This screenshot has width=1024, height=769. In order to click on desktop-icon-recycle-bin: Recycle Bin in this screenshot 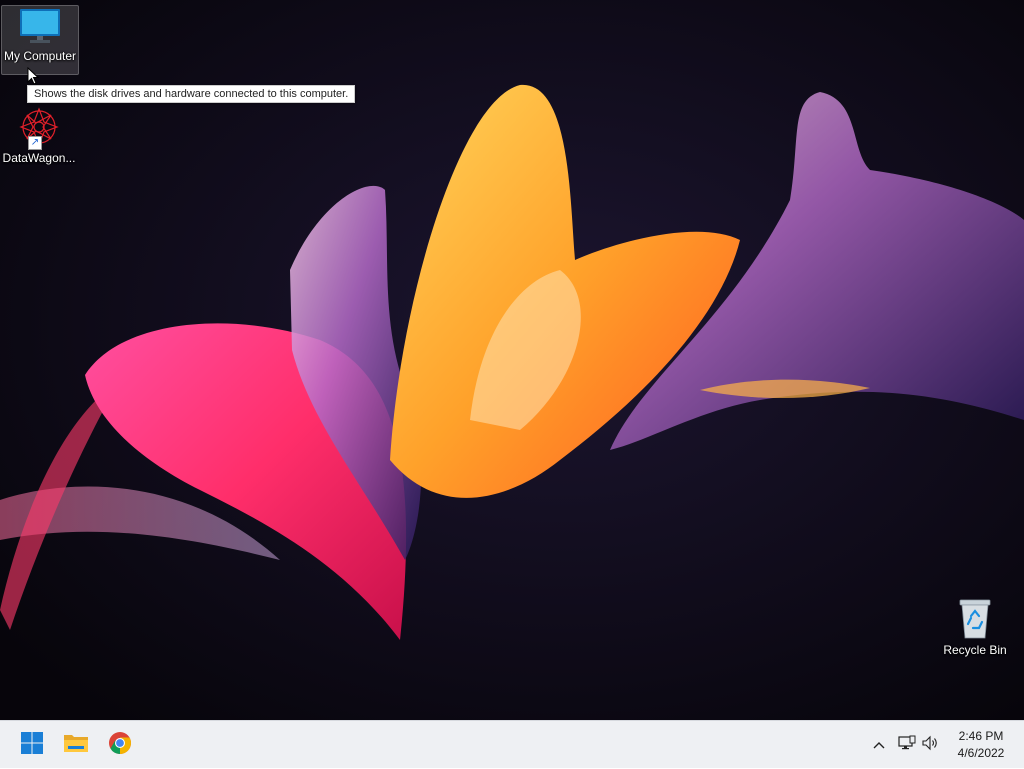, I will do `click(975, 629)`.